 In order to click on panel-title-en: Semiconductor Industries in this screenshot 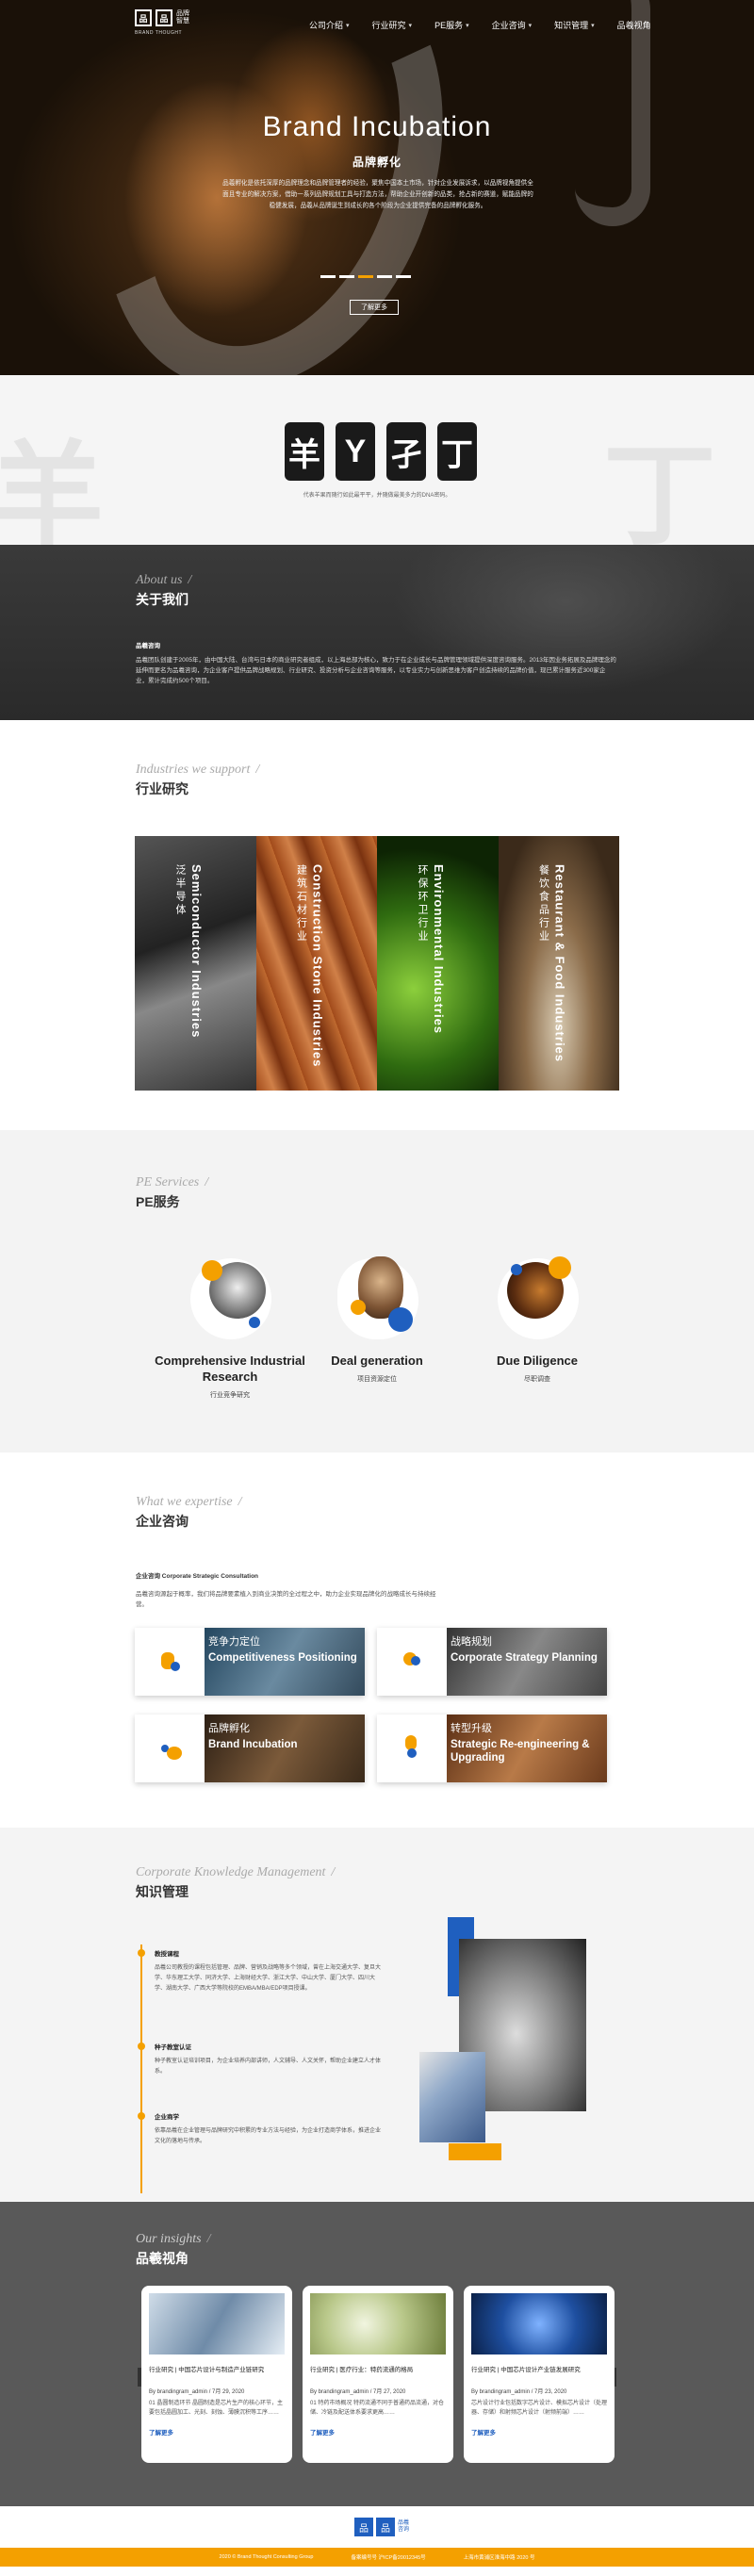, I will do `click(197, 951)`.